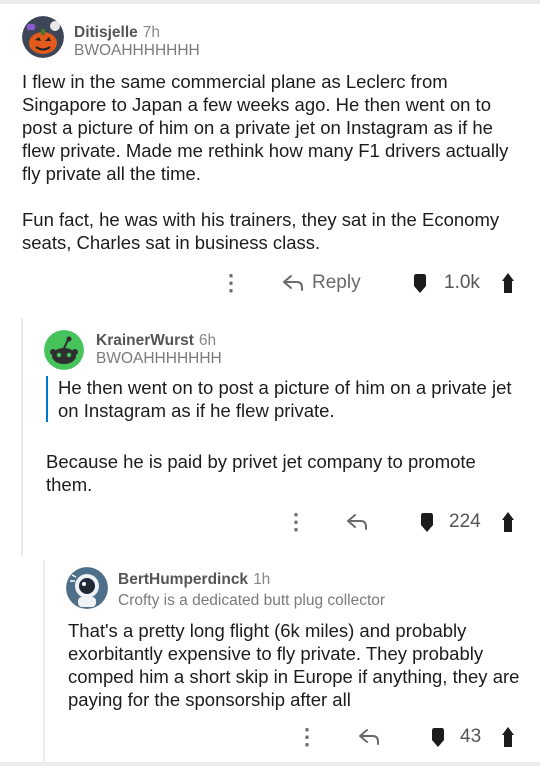 The height and width of the screenshot is (766, 540). Describe the element at coordinates (183, 579) in the screenshot. I see `username: BertHumperdinck` at that location.